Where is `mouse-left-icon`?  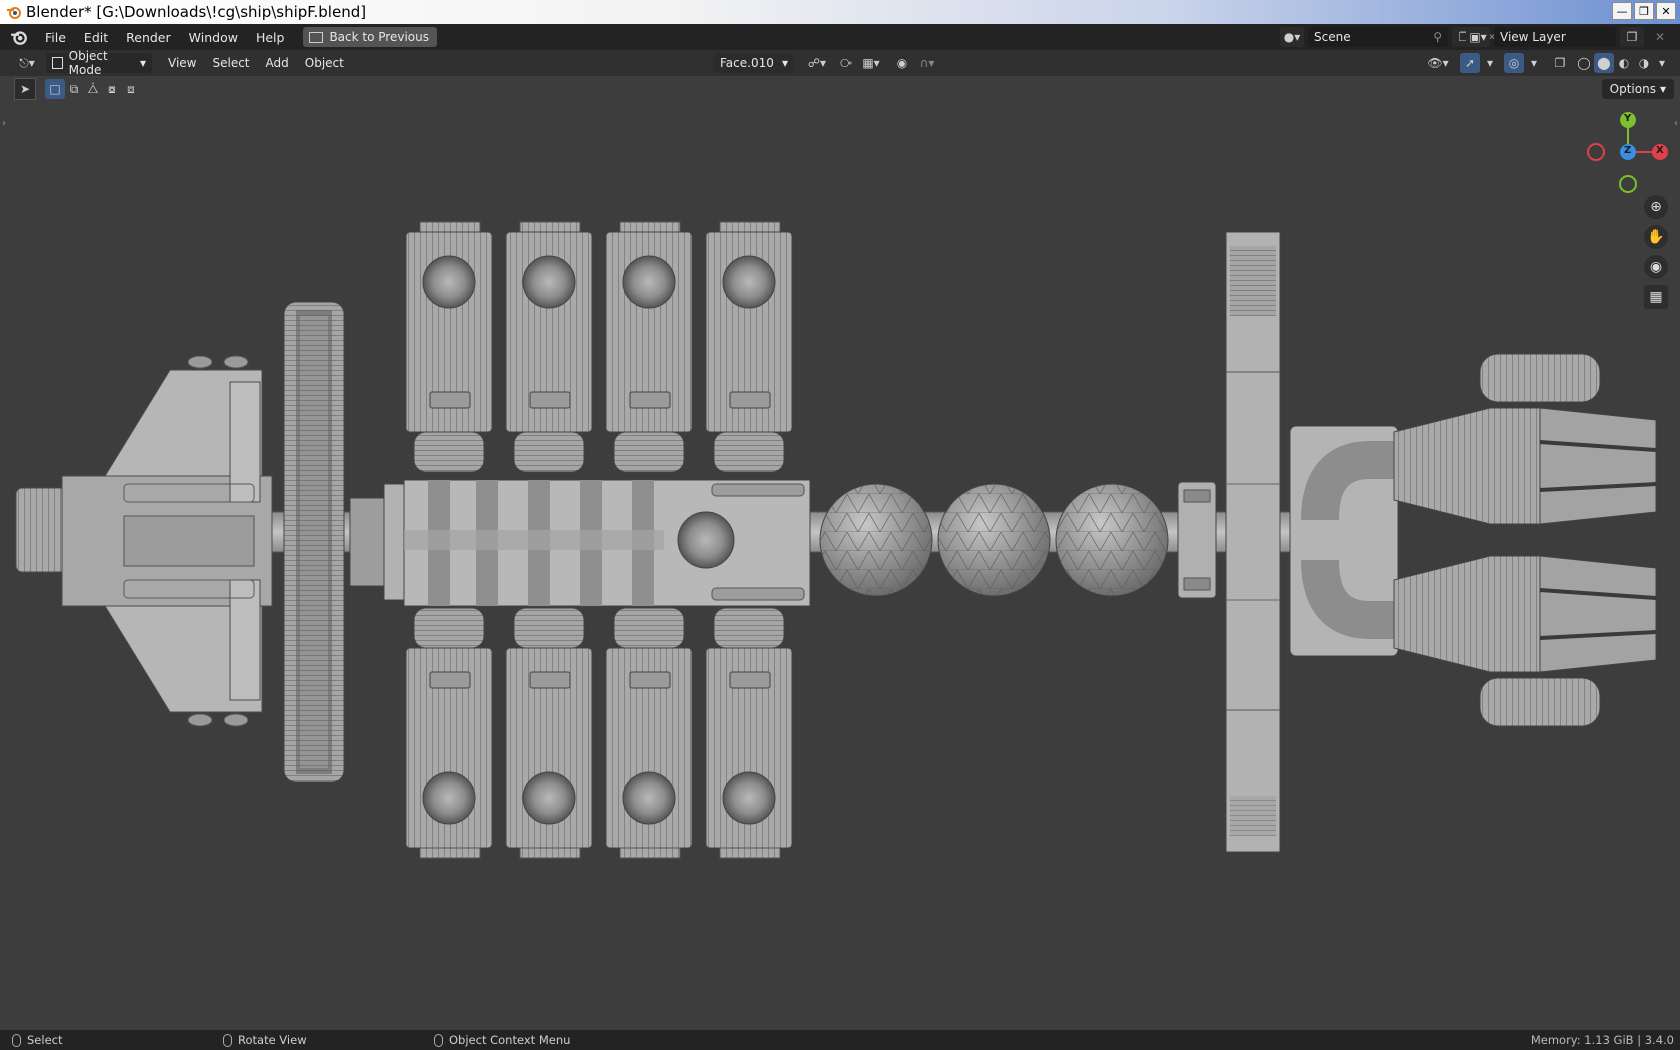
mouse-left-icon is located at coordinates (16, 1040).